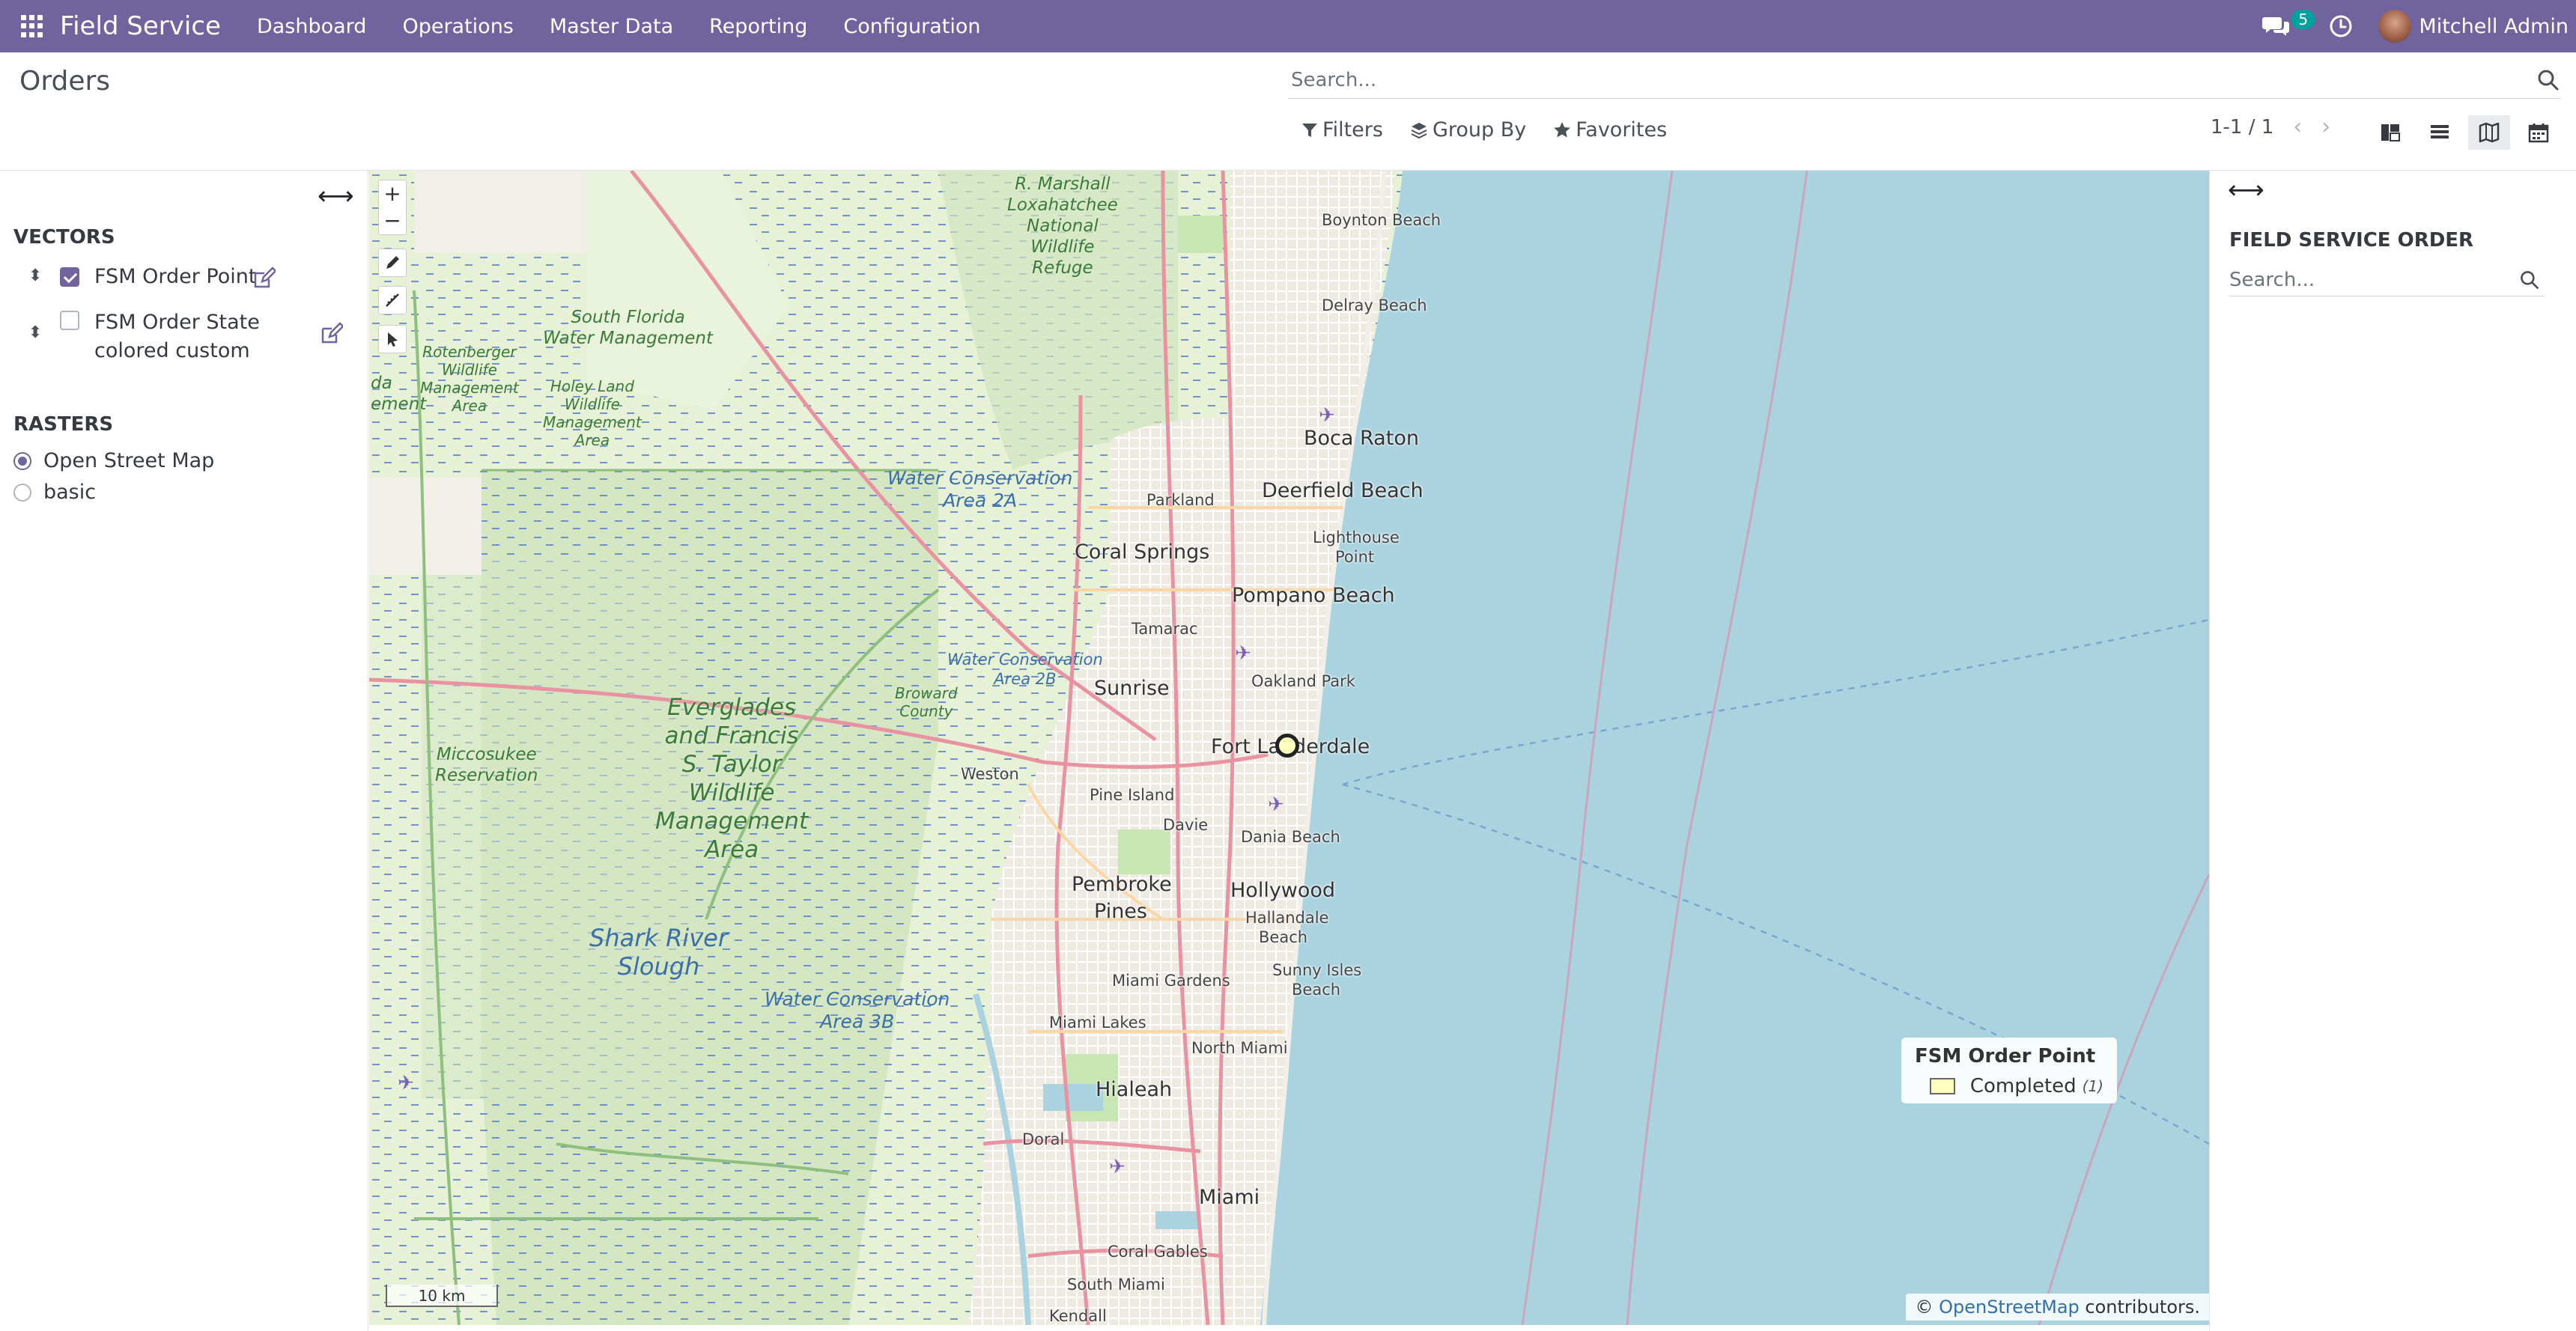 The width and height of the screenshot is (2576, 1331). Describe the element at coordinates (1287, 918) in the screenshot. I see `map-label: Hallandale` at that location.